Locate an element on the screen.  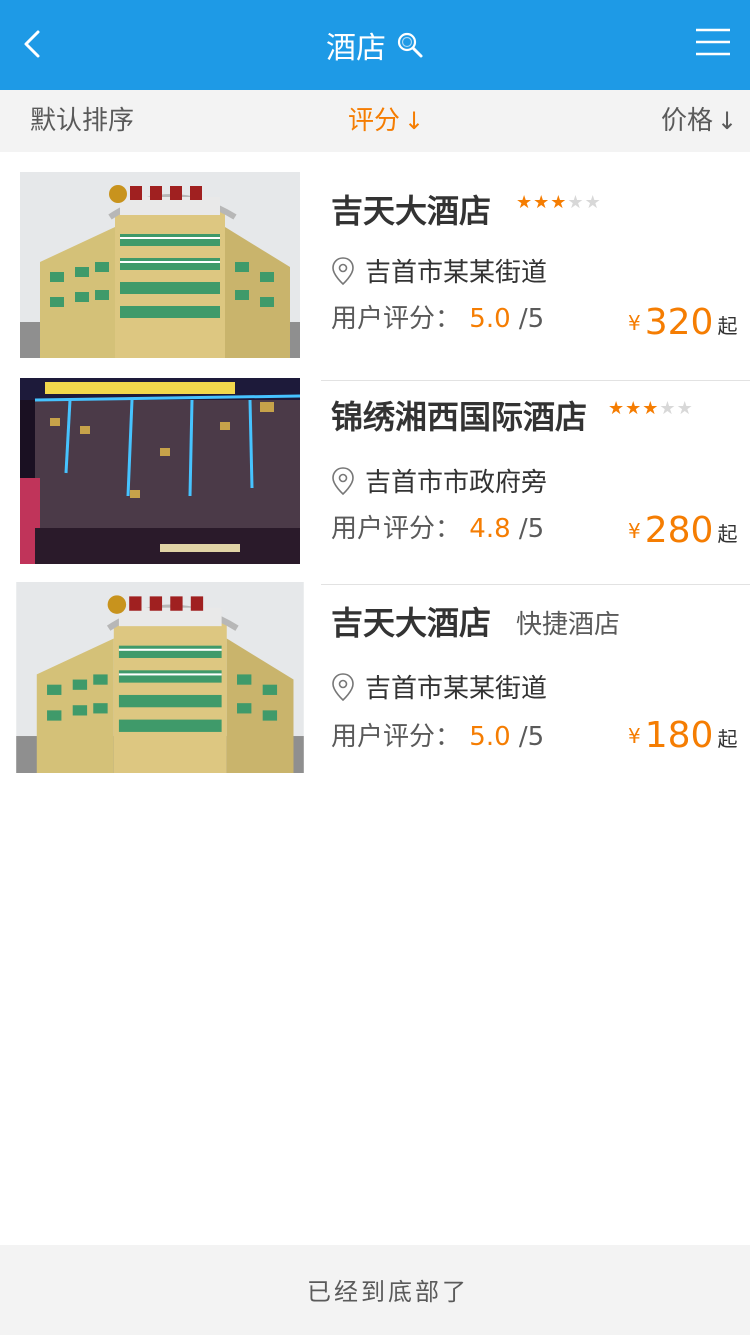
sort-rating: 评分 ↓ is located at coordinates (386, 121).